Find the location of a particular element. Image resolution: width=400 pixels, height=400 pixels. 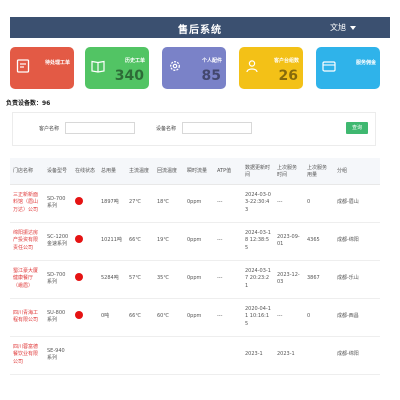

user-name: 文旭 is located at coordinates (338, 27).